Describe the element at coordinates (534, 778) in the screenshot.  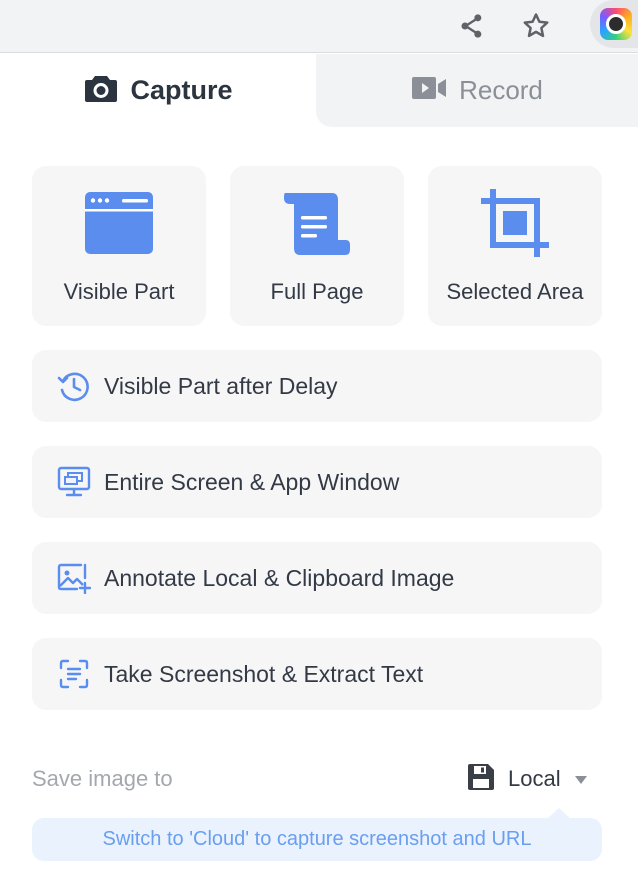
I see `save-location-value: Local` at that location.